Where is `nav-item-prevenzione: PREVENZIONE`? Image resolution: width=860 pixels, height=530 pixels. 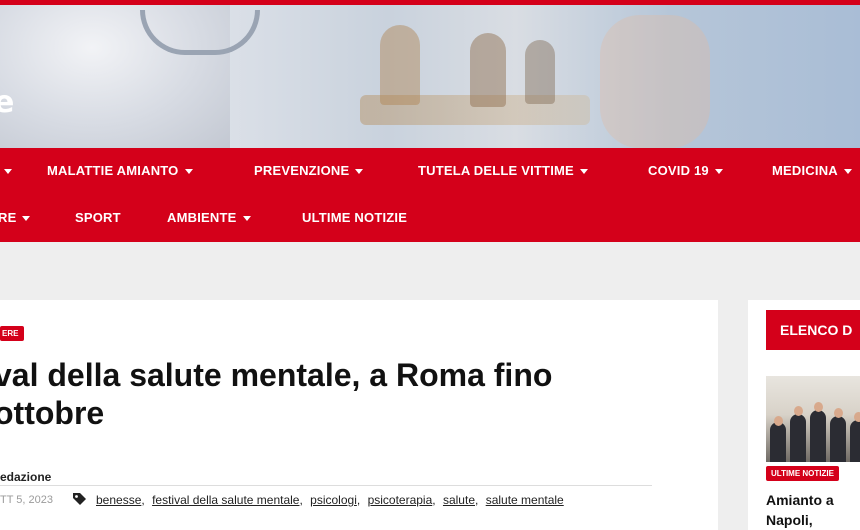 nav-item-prevenzione: PREVENZIONE is located at coordinates (309, 170).